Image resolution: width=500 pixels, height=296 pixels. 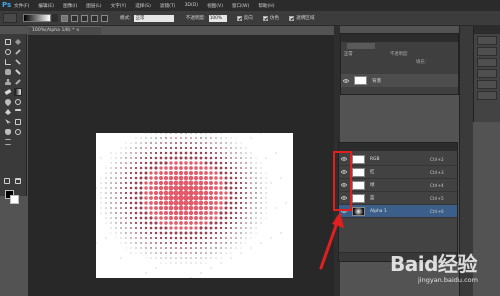 What do you see at coordinates (18, 122) in the screenshot?
I see `rectangle-tool-icon` at bounding box center [18, 122].